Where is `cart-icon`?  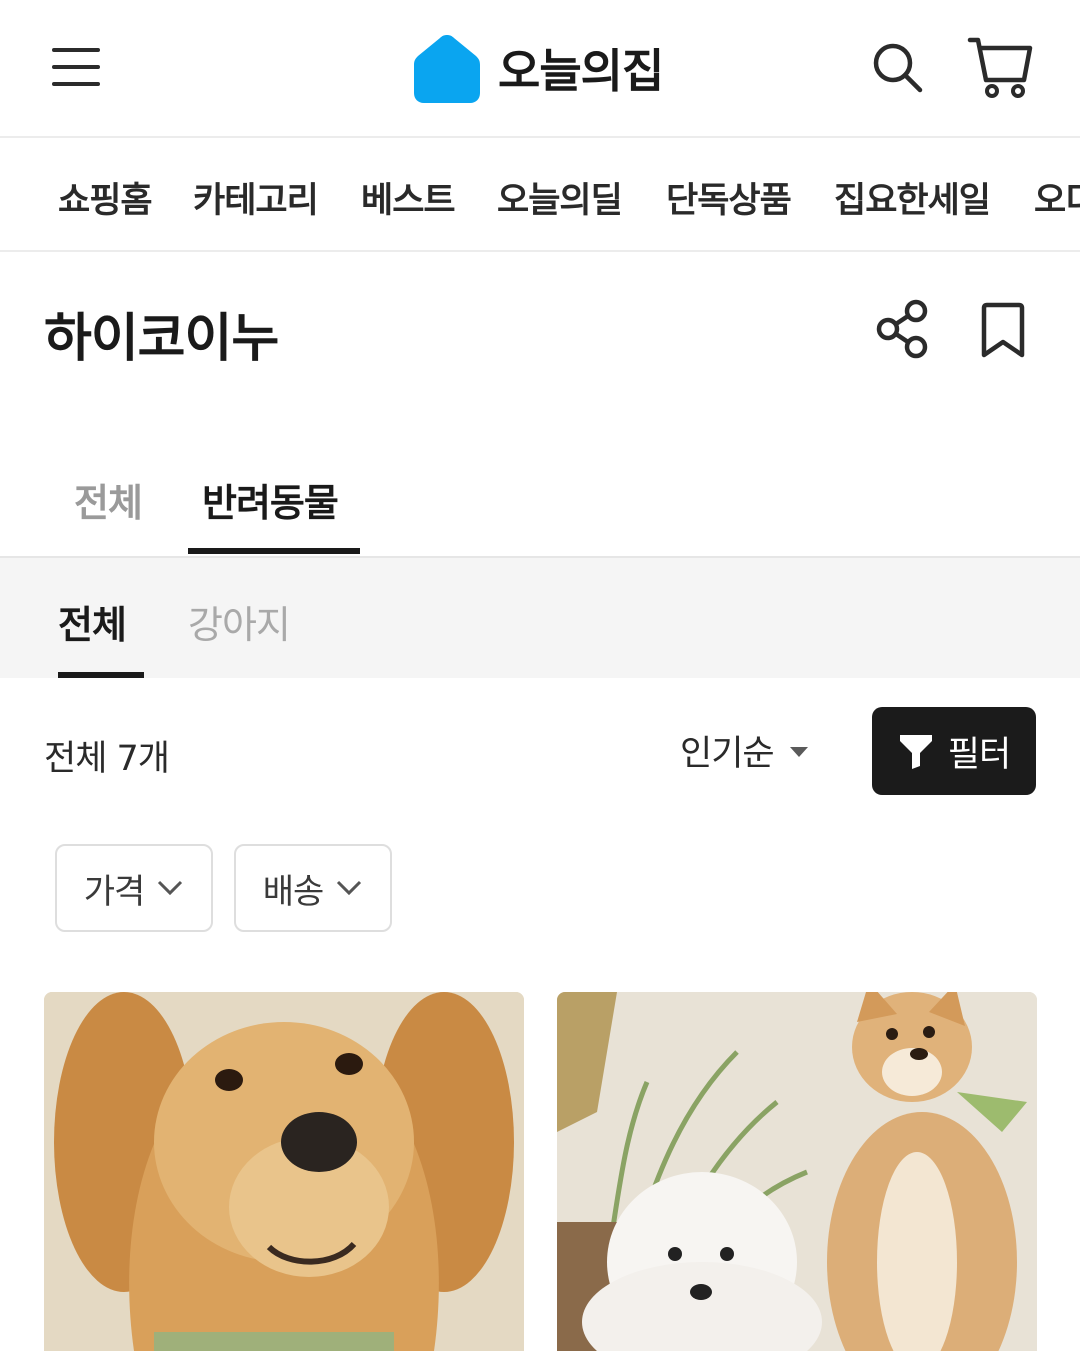 cart-icon is located at coordinates (1001, 67).